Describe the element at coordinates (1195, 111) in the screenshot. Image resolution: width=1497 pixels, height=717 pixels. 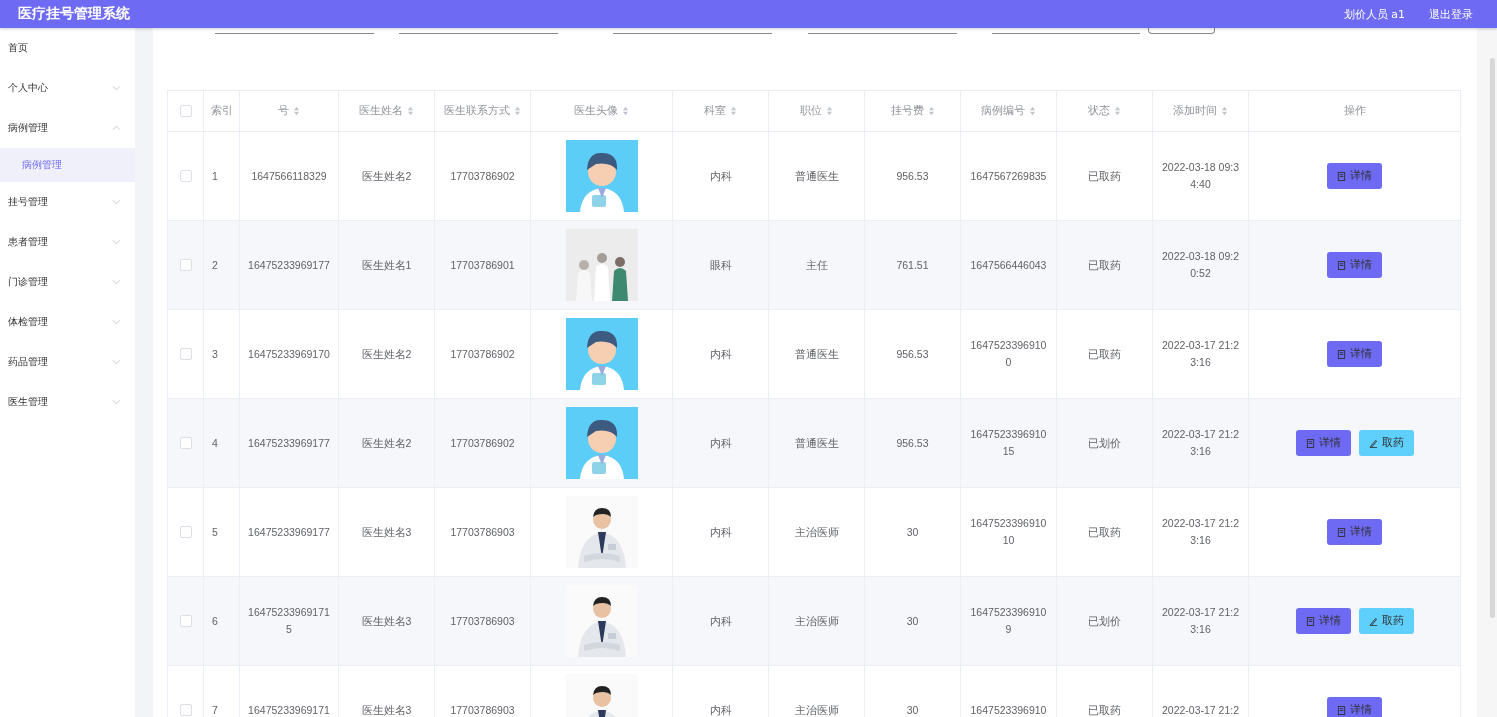
I see `column-header: 添加时间` at that location.